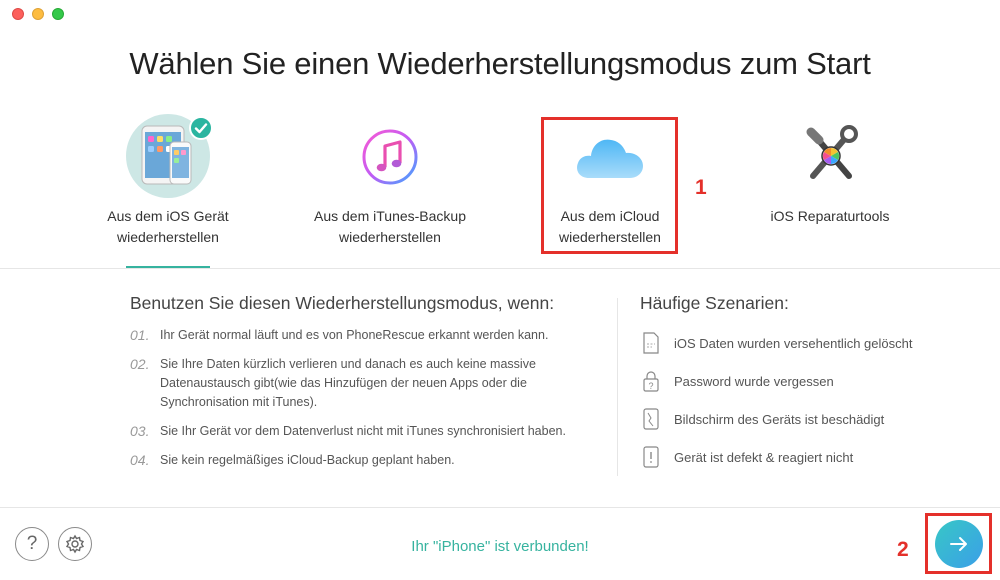  I want to click on scenario-item: Gerät ist defekt & reagiert nicht, so click(805, 465).